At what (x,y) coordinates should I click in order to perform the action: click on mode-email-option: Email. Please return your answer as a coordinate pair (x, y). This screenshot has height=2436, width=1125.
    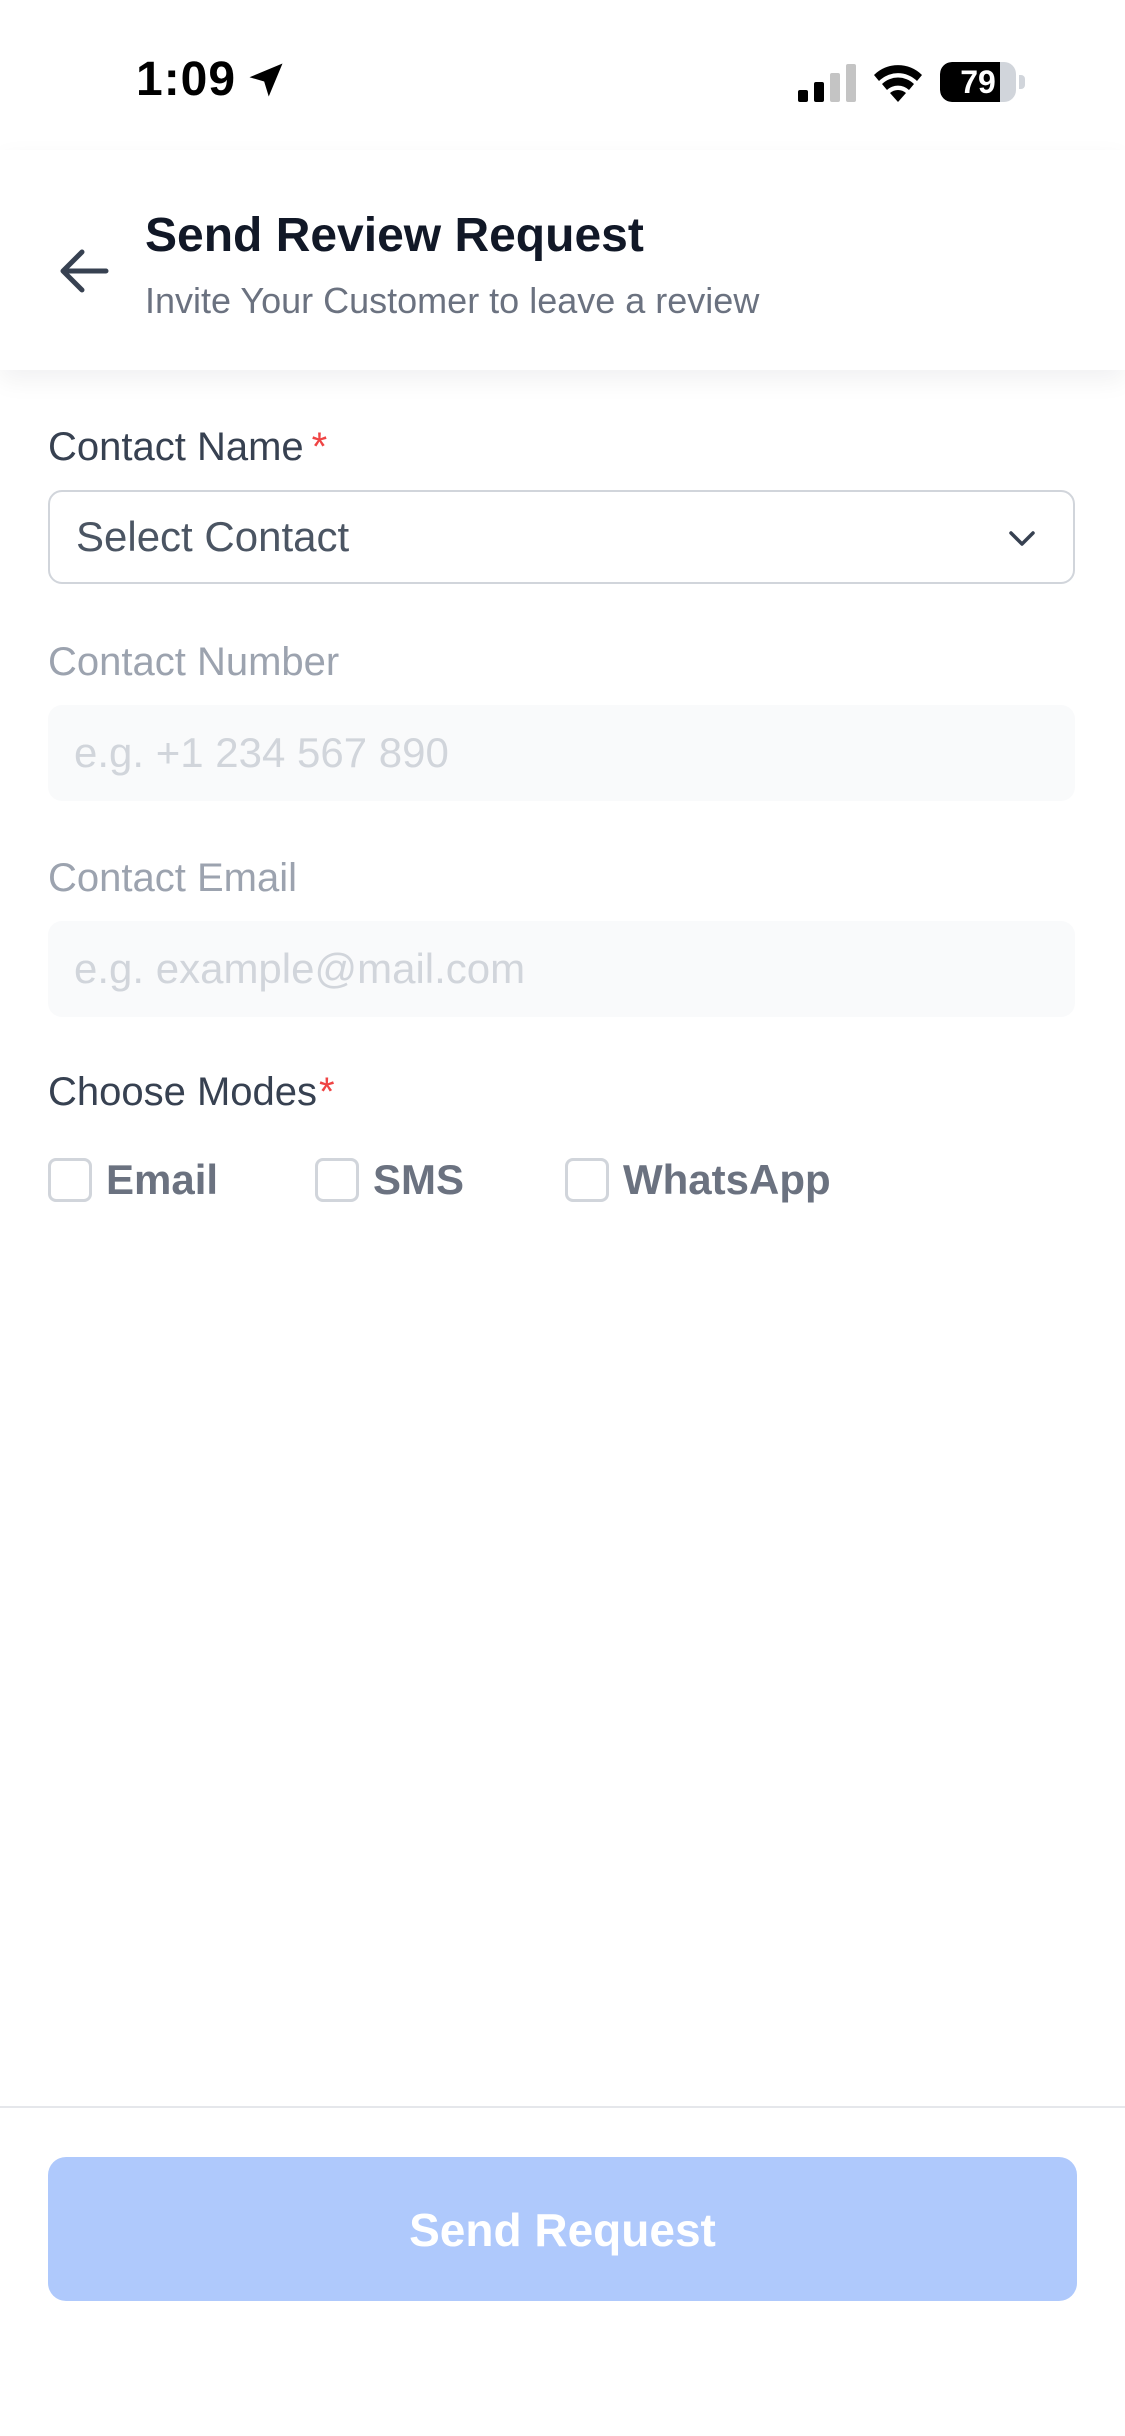
    Looking at the image, I should click on (133, 1180).